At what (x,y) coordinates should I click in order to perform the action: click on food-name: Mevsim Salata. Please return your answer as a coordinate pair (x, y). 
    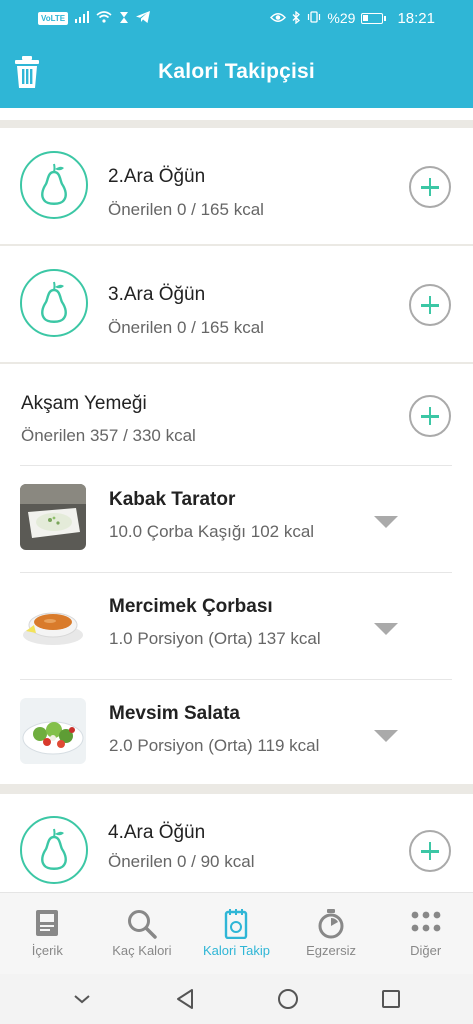
    Looking at the image, I should click on (174, 713).